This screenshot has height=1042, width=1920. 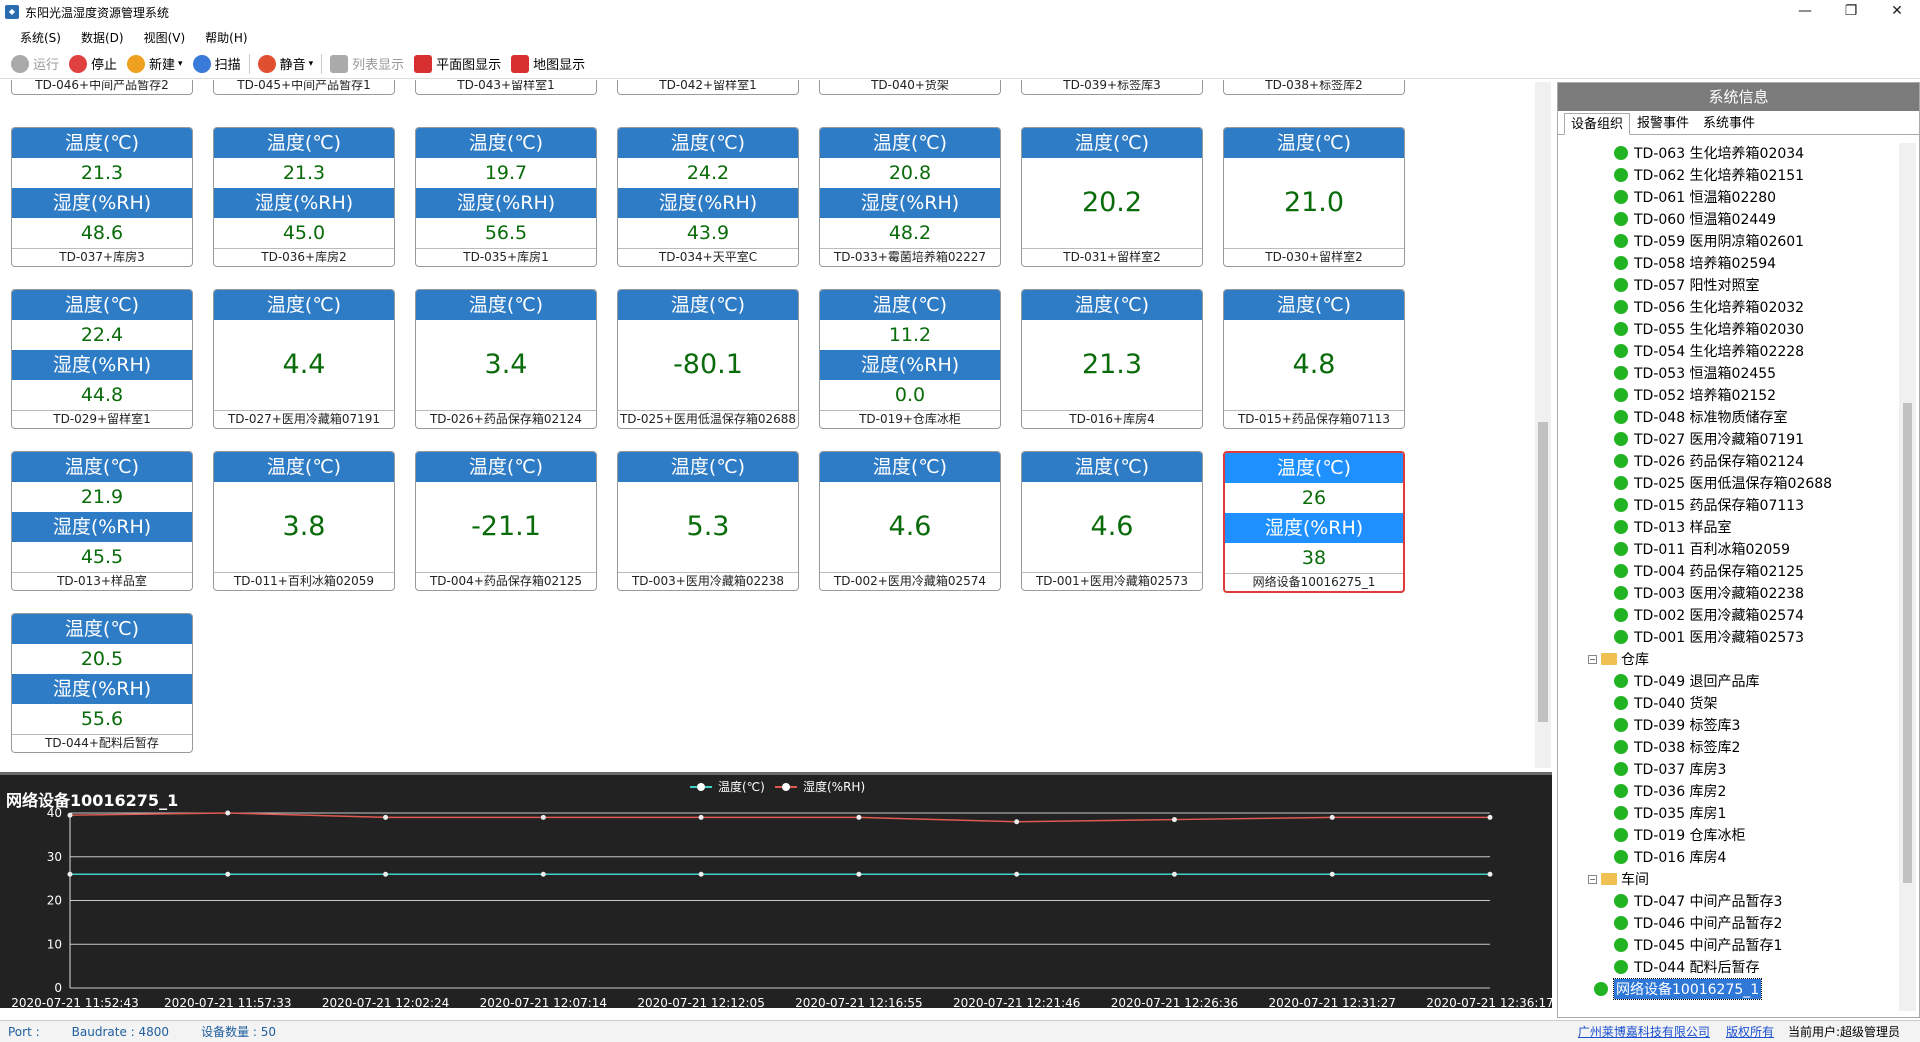 What do you see at coordinates (1698, 945) in the screenshot?
I see `tree-device: TD-045 中间产品暂存1` at bounding box center [1698, 945].